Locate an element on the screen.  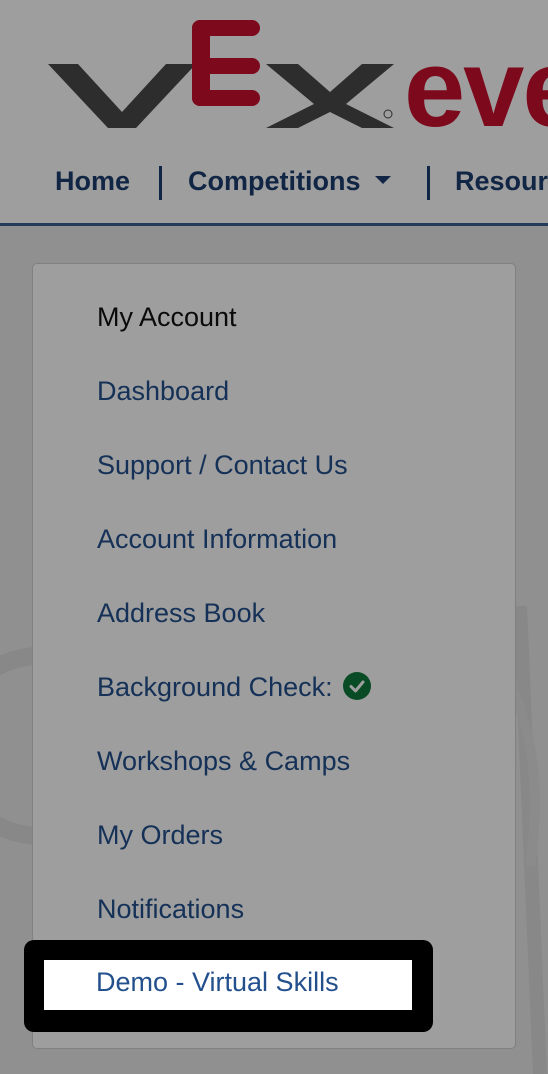
nav-home: Home is located at coordinates (92, 181).